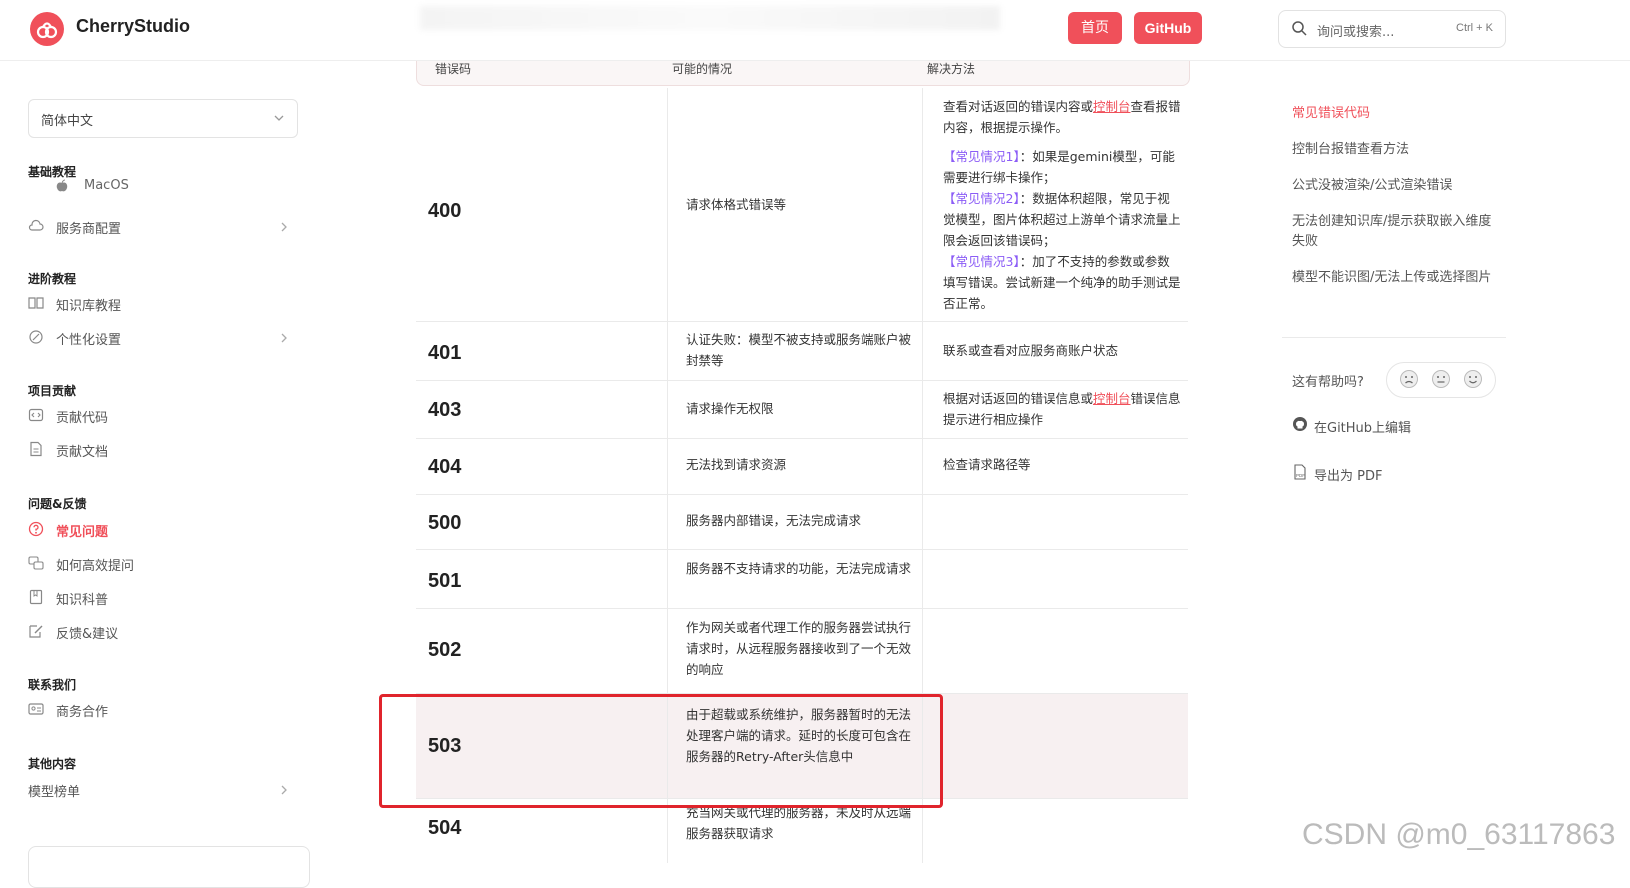  What do you see at coordinates (169, 867) in the screenshot?
I see `sidebar-bottom-panel` at bounding box center [169, 867].